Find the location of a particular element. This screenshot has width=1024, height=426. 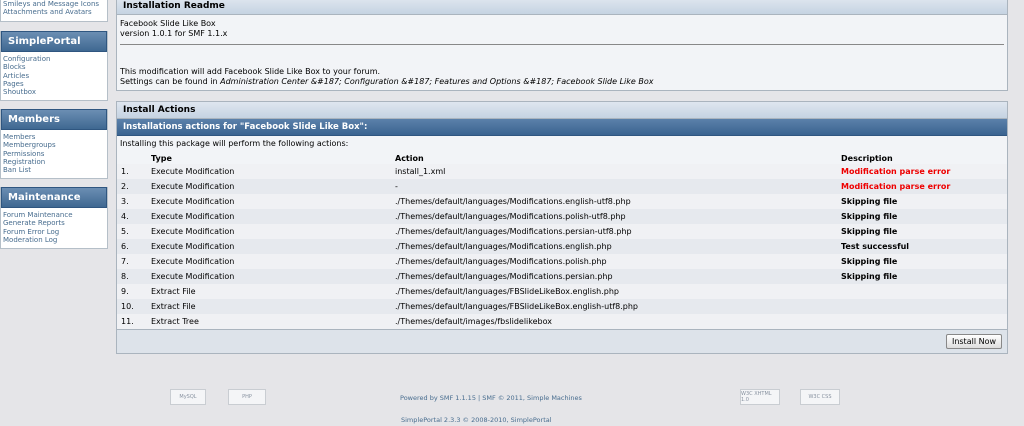

sidebar-link-members: Members is located at coordinates (54, 137).